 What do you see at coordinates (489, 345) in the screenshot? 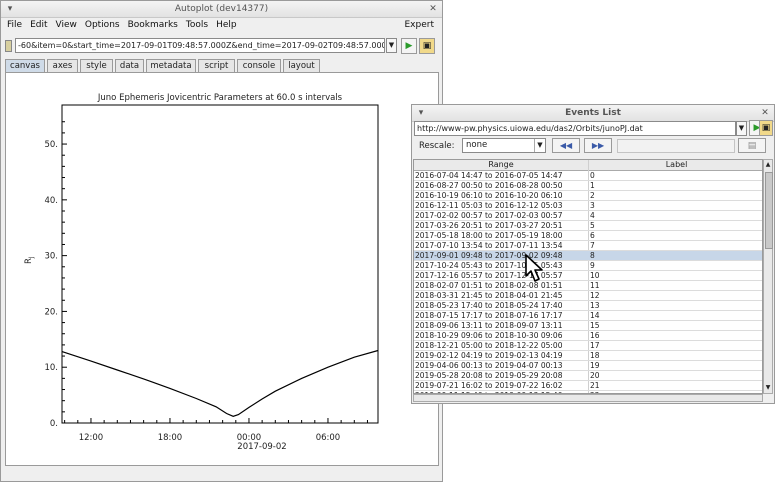
I see `row-range: 2018-12-21 05:00 to 2018-12-22 05:00` at bounding box center [489, 345].